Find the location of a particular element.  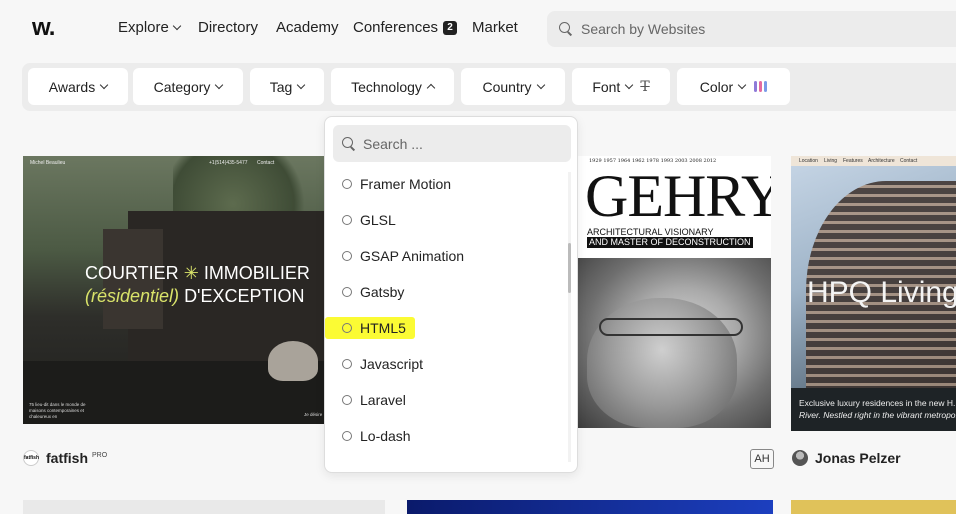

card-author-fatfish: fatfish fatfish PRO is located at coordinates (65, 458).